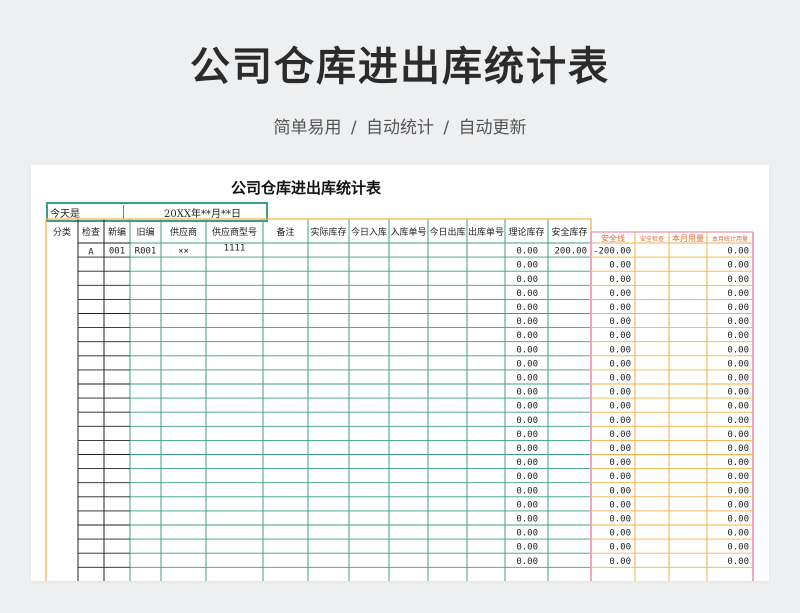 Image resolution: width=800 pixels, height=613 pixels. What do you see at coordinates (328, 232) in the screenshot?
I see `header-cell: 实际库存` at bounding box center [328, 232].